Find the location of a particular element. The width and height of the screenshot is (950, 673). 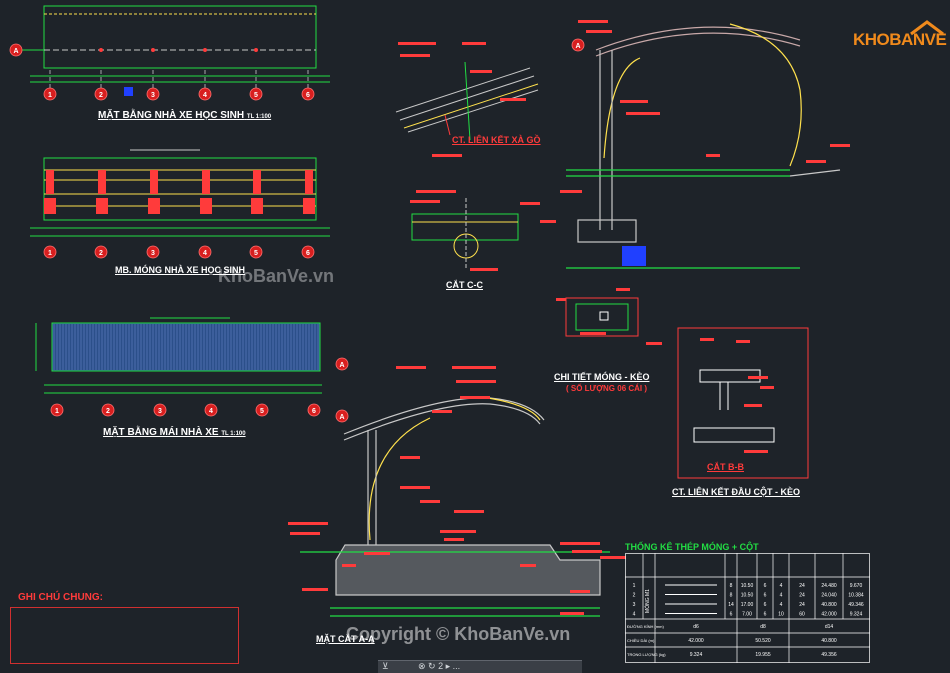

table-cell: 24.480 is located at coordinates (829, 586).